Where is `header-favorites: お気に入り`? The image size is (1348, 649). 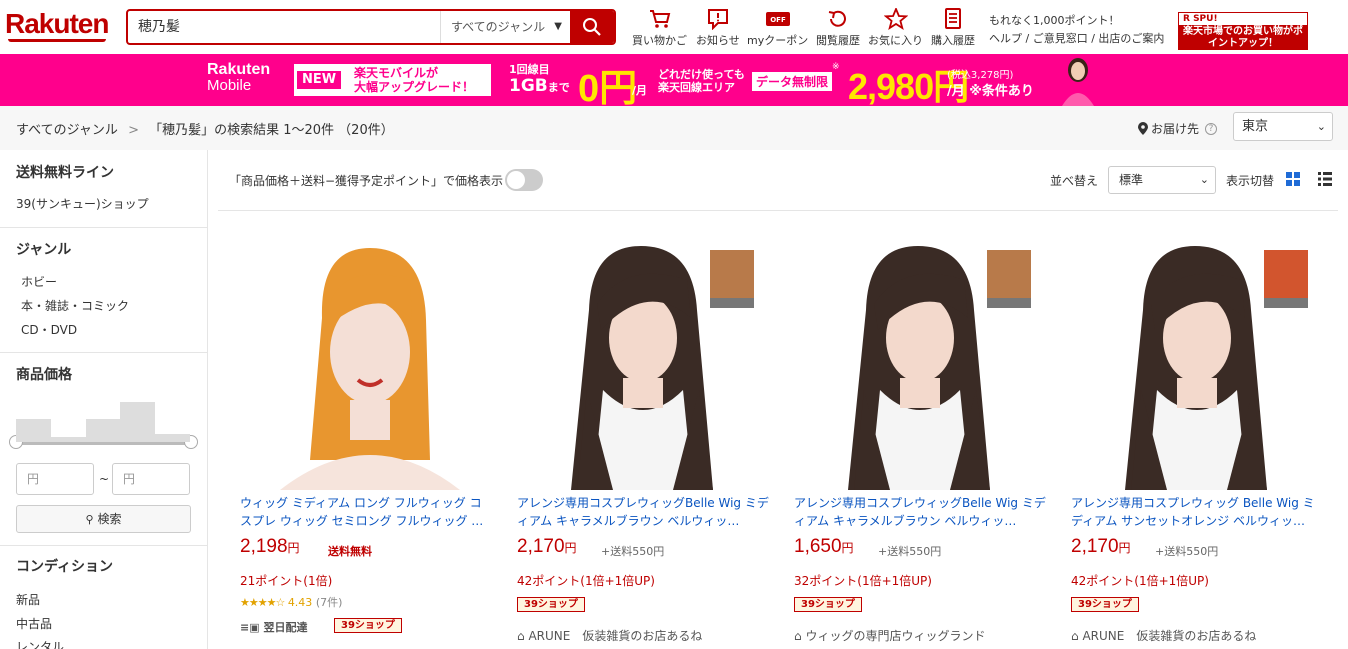 header-favorites: お気に入り is located at coordinates (895, 28).